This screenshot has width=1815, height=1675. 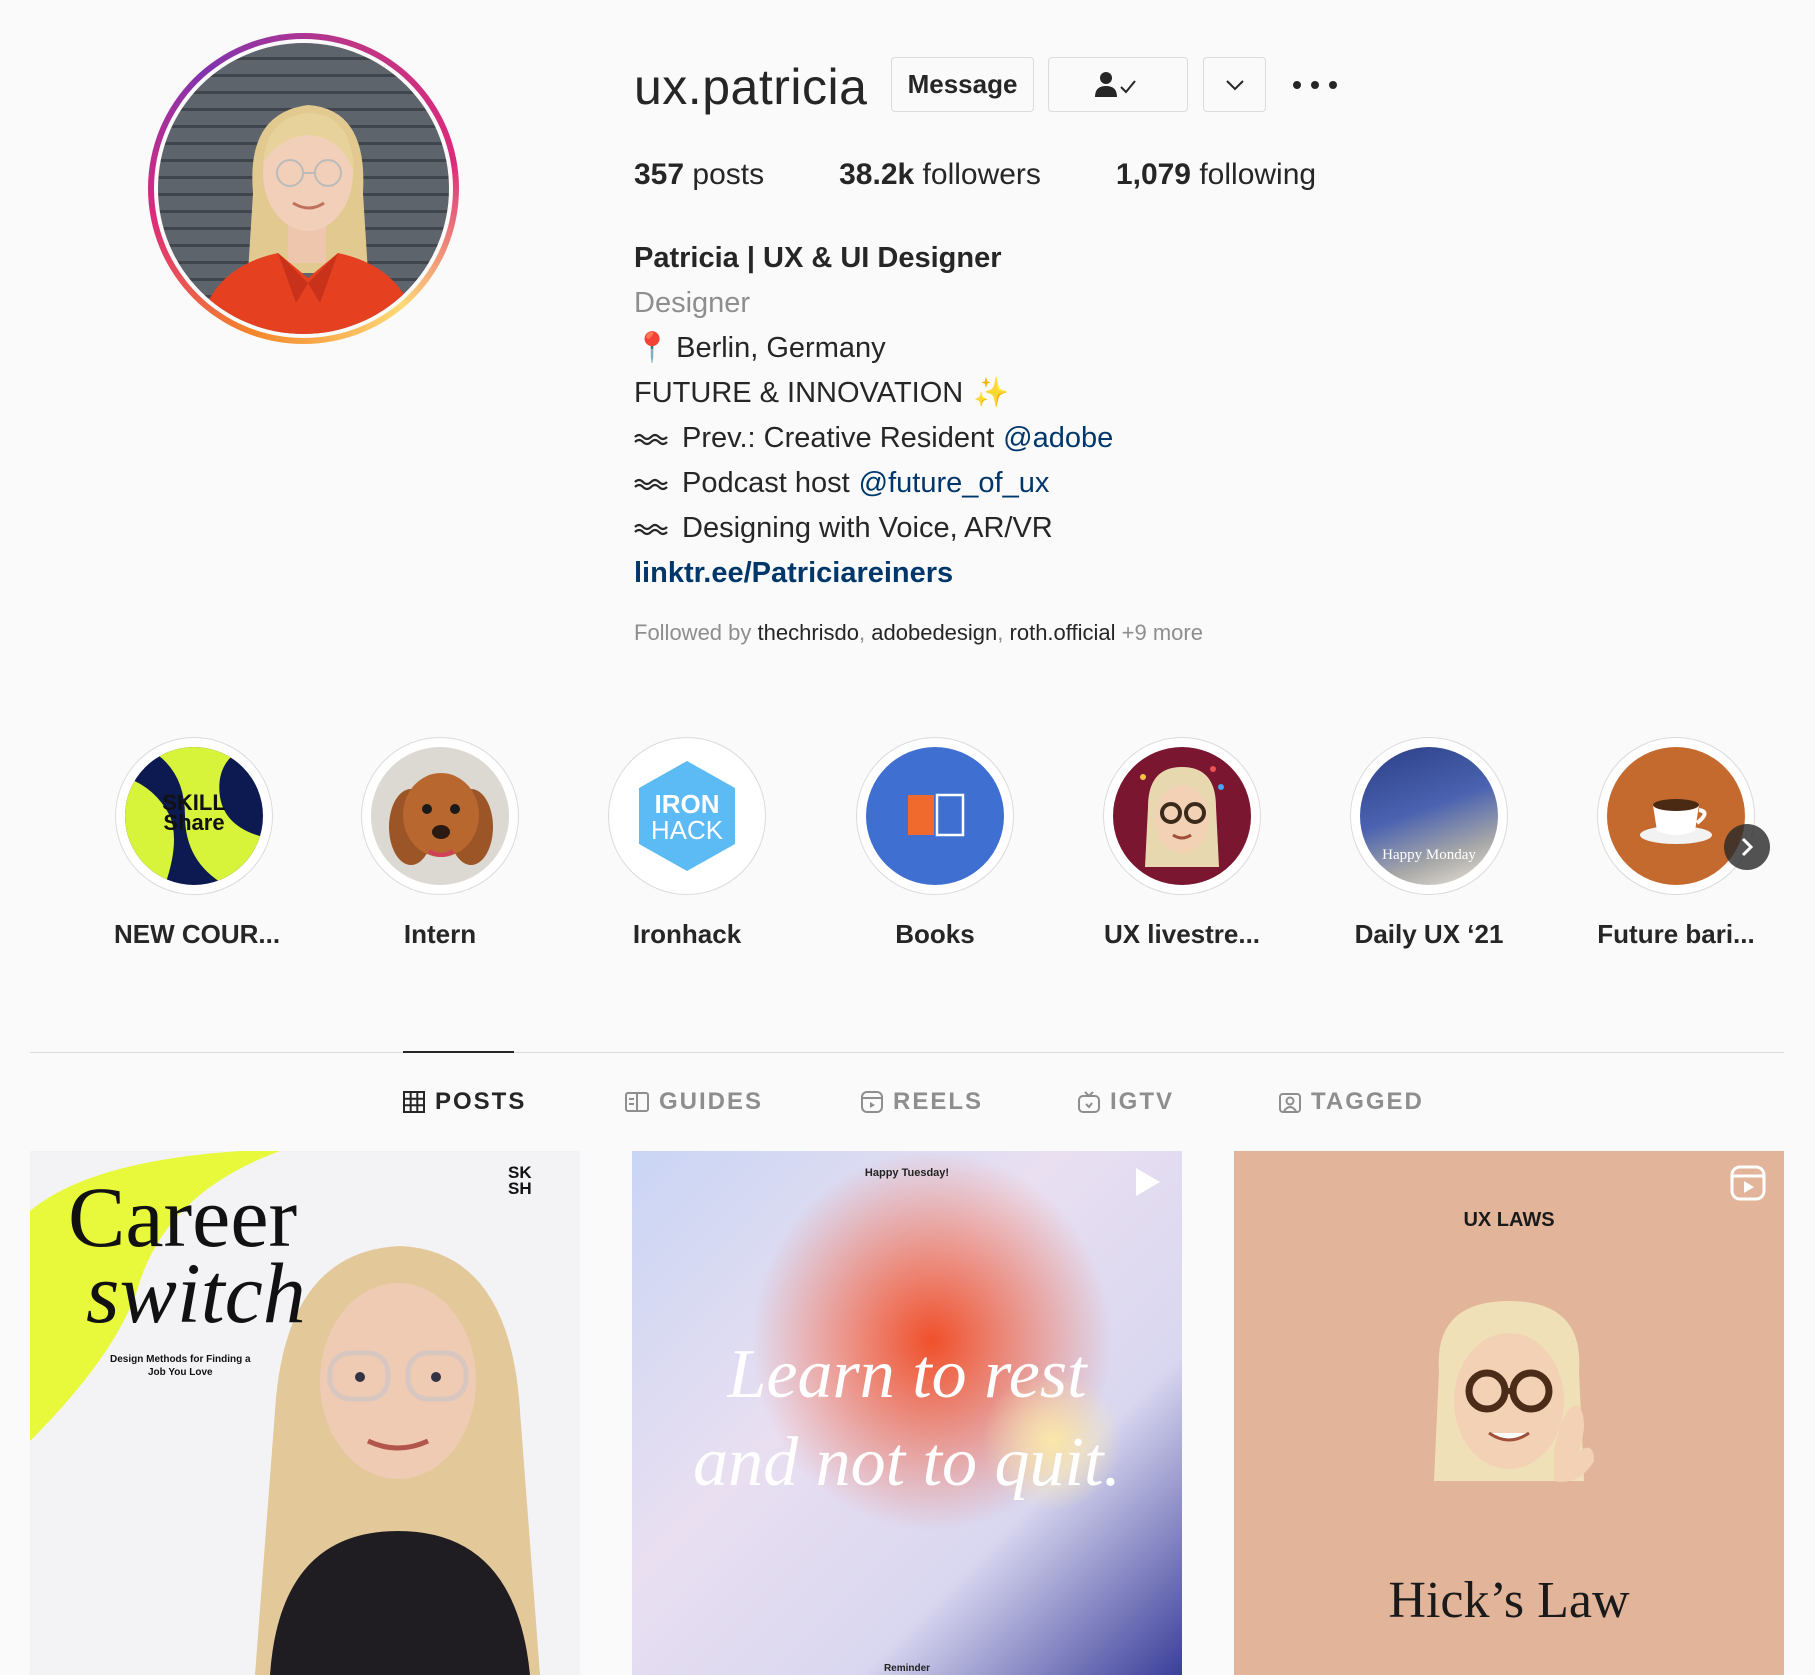 I want to click on profile-photo, so click(x=303, y=188).